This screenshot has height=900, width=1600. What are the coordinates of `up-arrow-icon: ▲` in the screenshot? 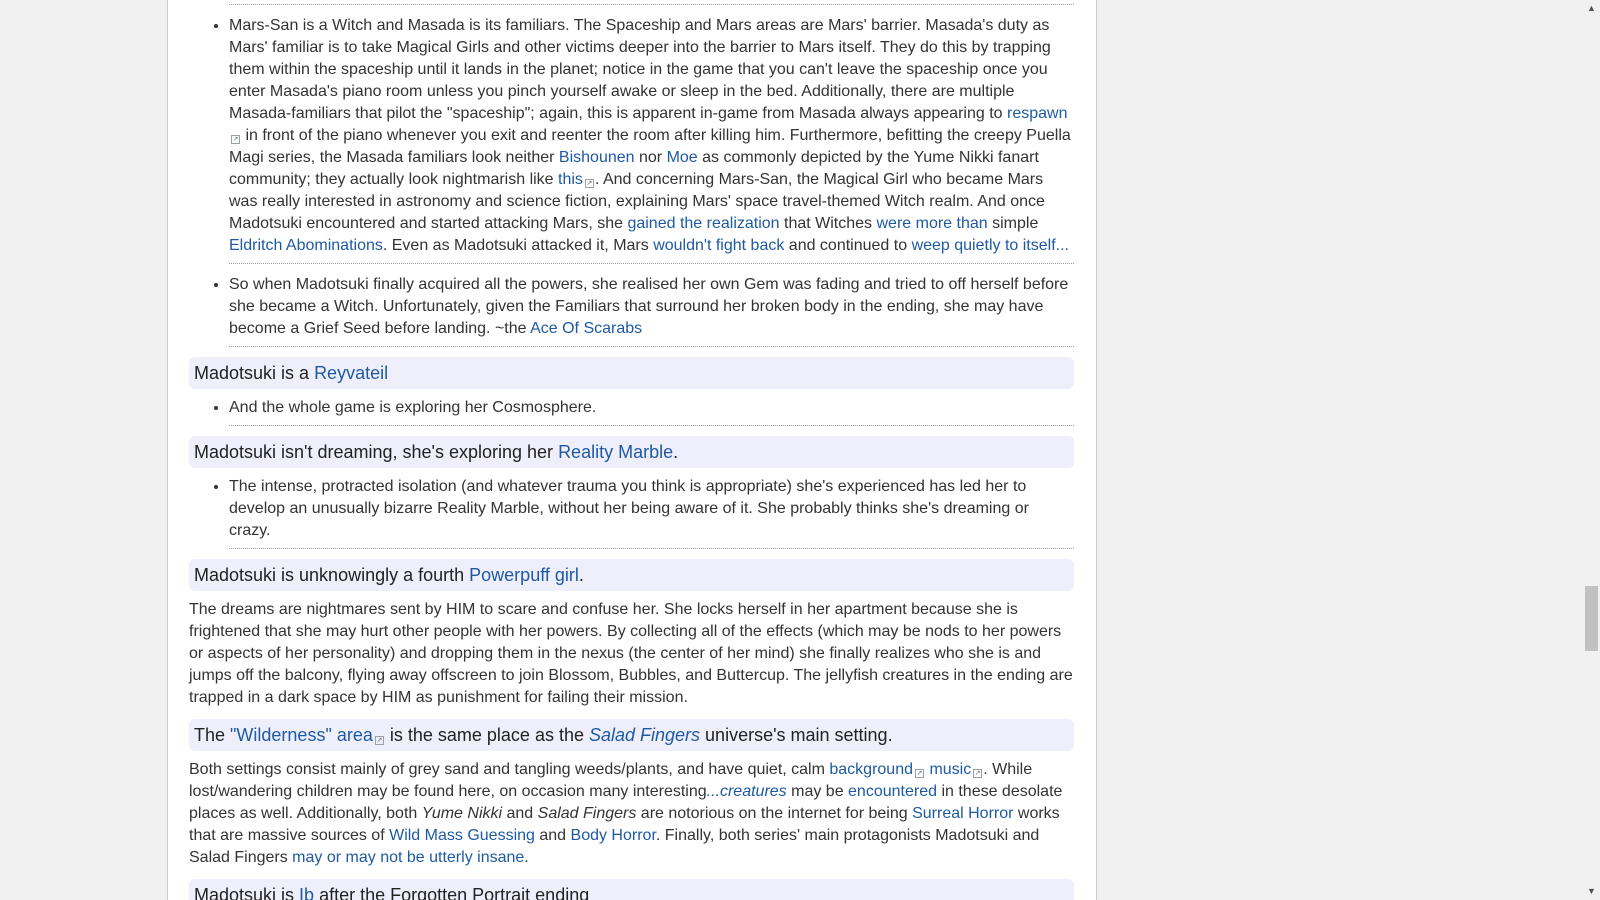 It's located at (1591, 8).